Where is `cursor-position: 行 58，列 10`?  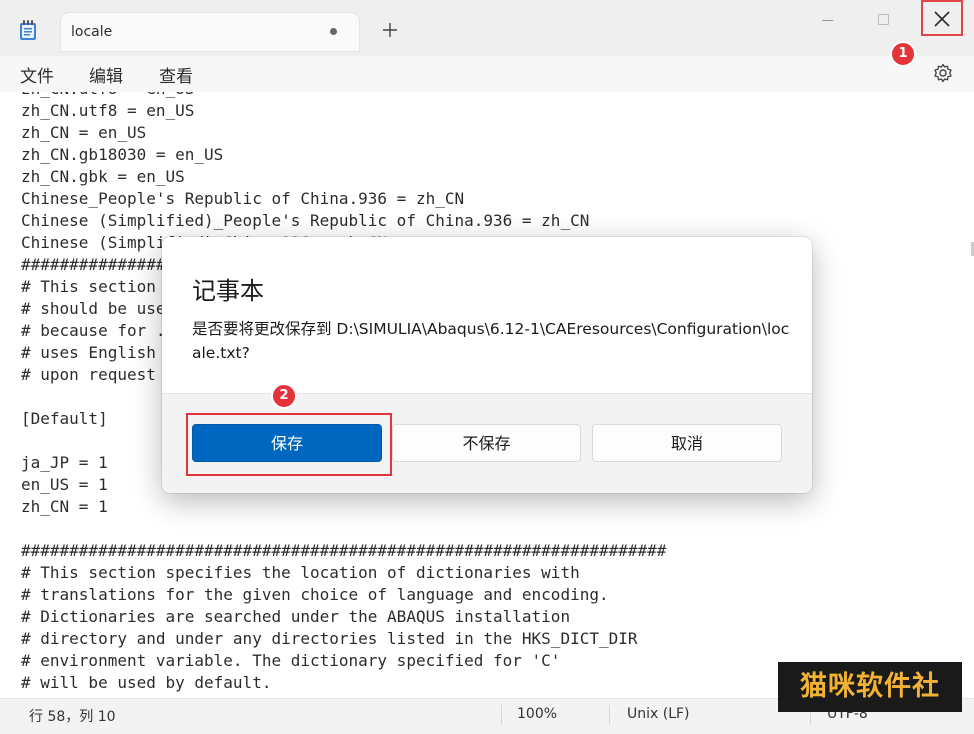
cursor-position: 行 58，列 10 is located at coordinates (72, 717).